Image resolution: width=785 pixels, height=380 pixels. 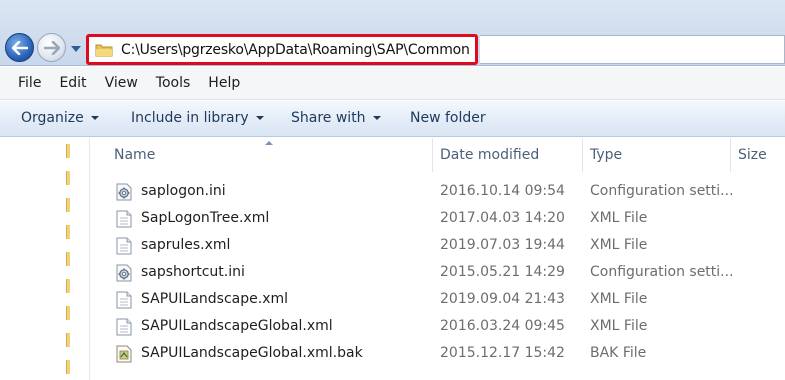 What do you see at coordinates (502, 326) in the screenshot?
I see `file-date: 2016.03.24 09:45` at bounding box center [502, 326].